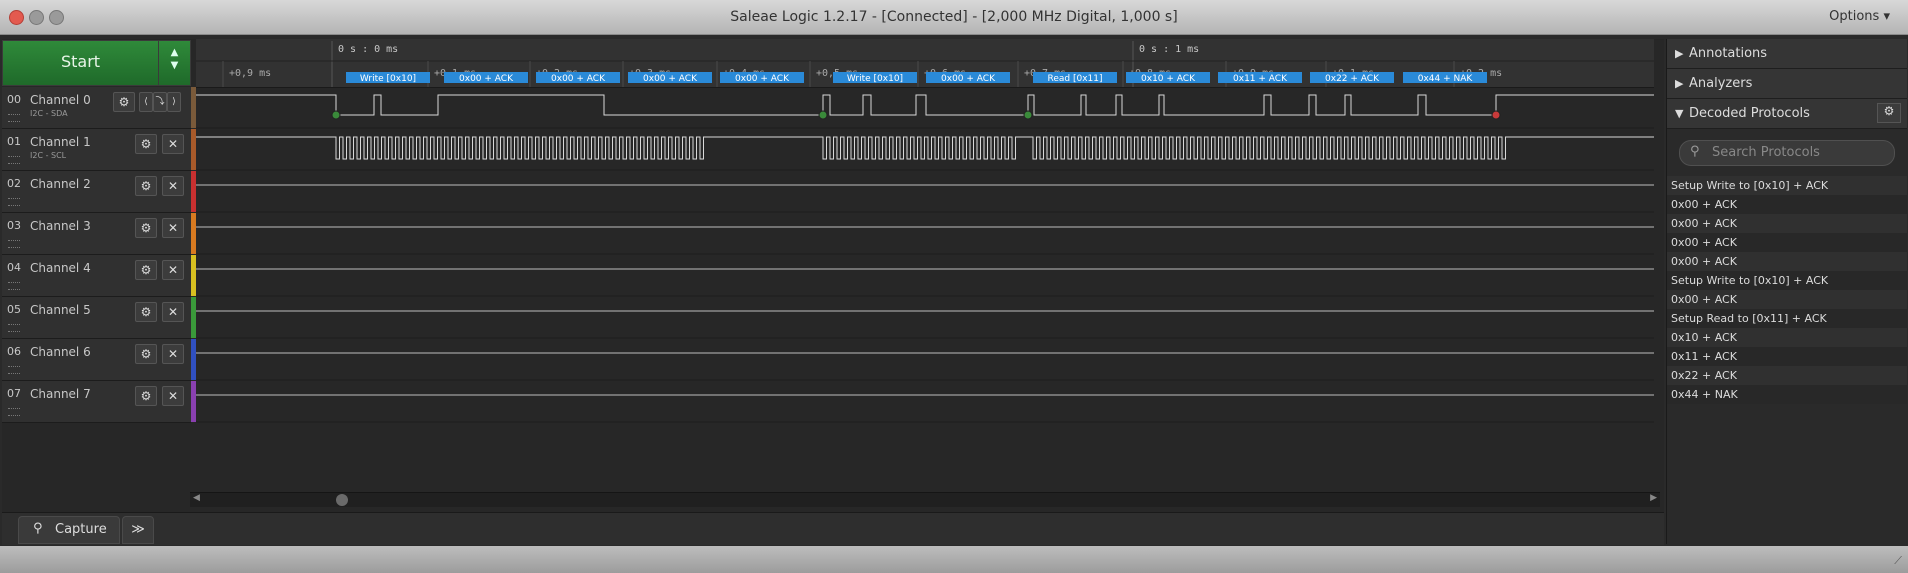 This screenshot has width=1908, height=573. I want to click on channel-name: Channel 2, so click(60, 184).